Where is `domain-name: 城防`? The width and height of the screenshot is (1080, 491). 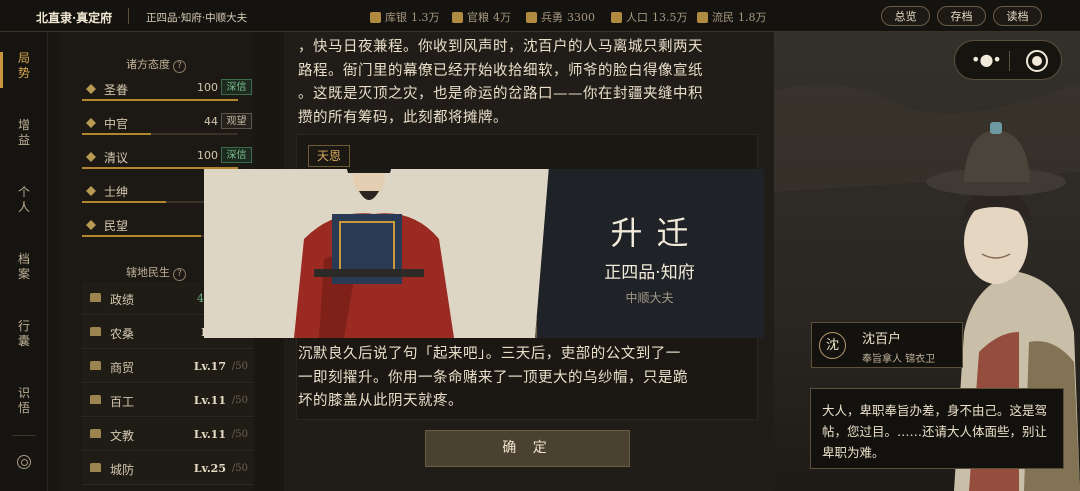
domain-name: 城防 is located at coordinates (122, 470).